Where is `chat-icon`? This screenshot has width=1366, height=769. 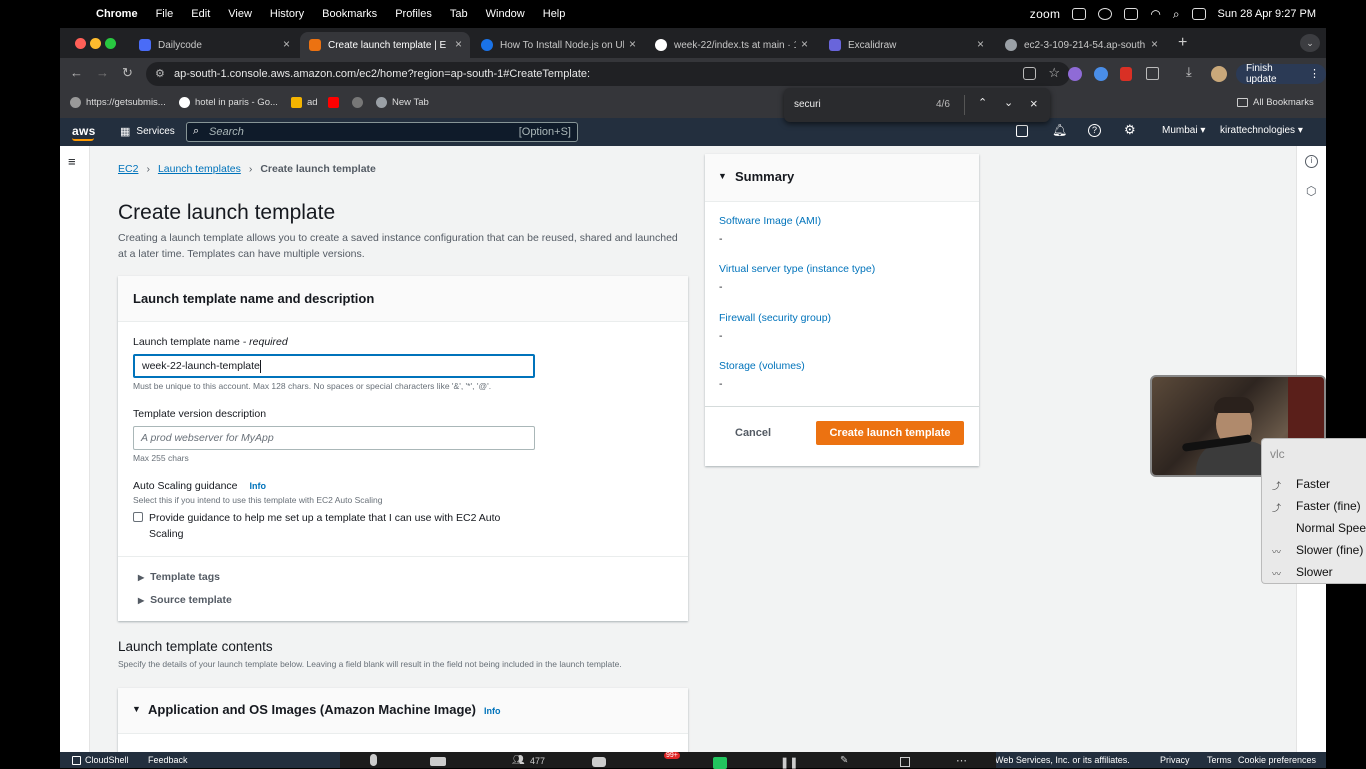
chat-icon is located at coordinates (599, 762).